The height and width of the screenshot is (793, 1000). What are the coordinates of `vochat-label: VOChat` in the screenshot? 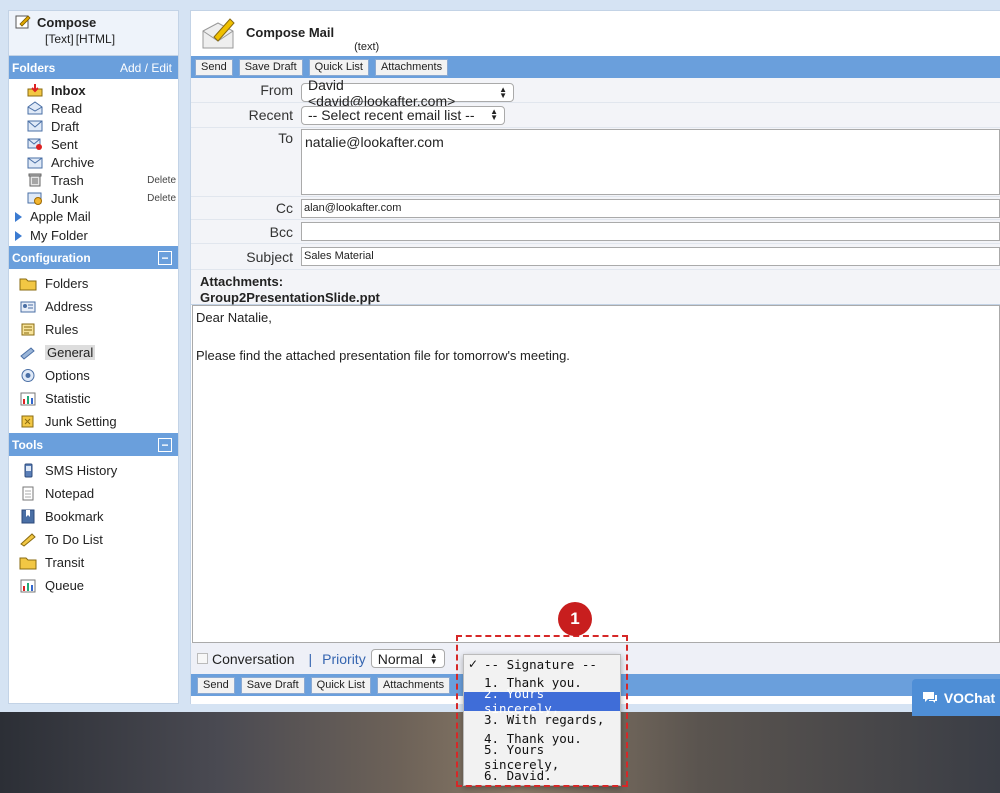 It's located at (969, 697).